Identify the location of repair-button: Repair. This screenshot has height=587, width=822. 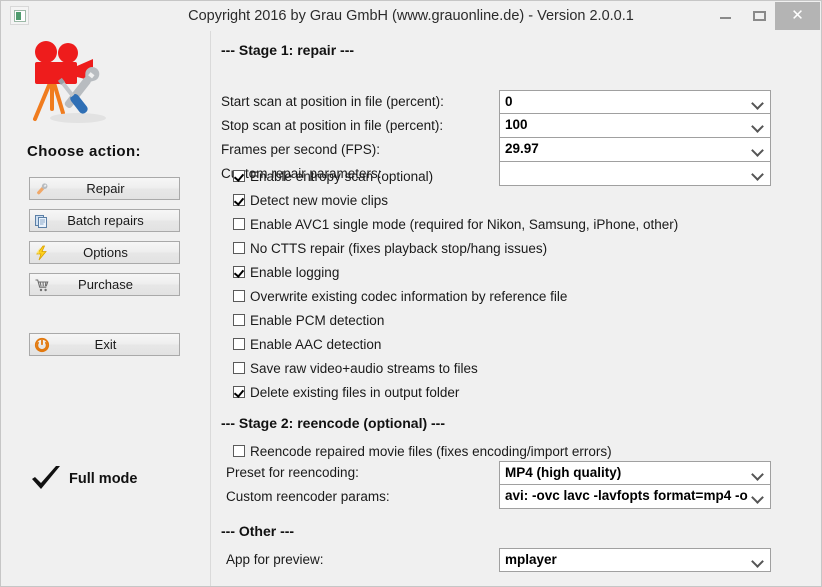
(104, 188).